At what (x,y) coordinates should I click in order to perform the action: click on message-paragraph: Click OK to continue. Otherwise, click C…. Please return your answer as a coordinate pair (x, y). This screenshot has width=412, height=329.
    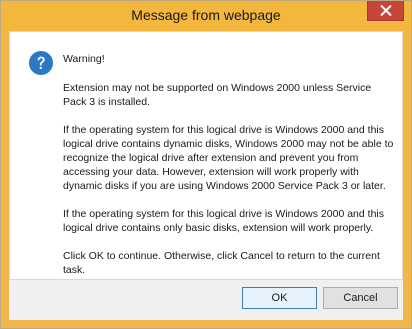
    Looking at the image, I should click on (221, 263).